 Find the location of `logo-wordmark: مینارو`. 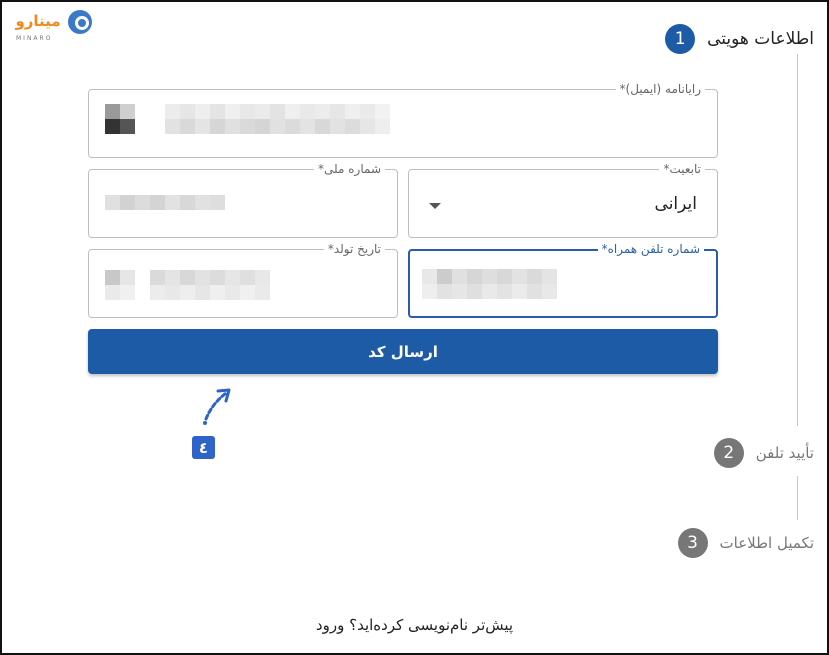

logo-wordmark: مینارو is located at coordinates (38, 21).